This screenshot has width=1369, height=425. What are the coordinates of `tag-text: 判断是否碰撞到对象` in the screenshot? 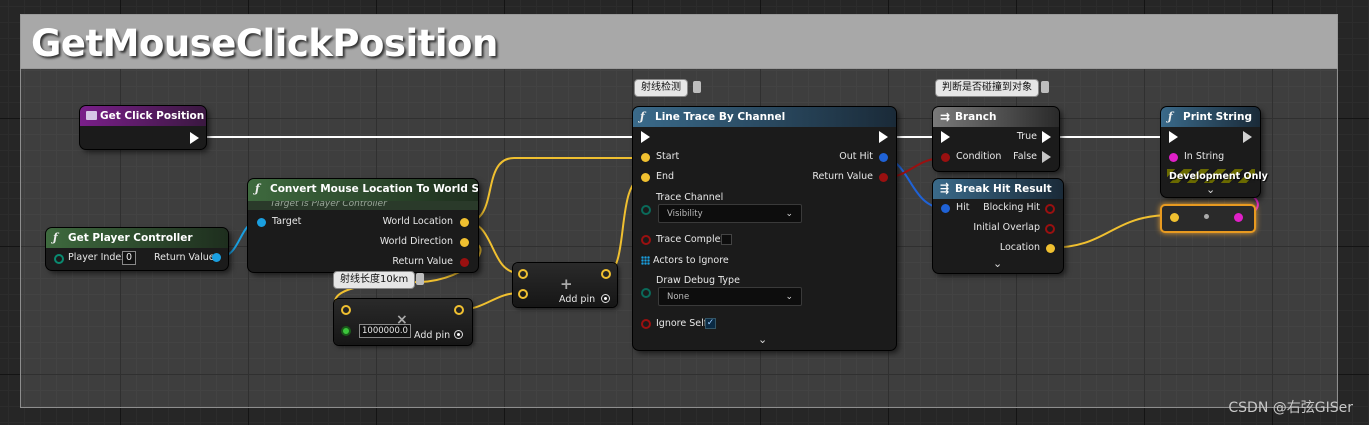 It's located at (987, 87).